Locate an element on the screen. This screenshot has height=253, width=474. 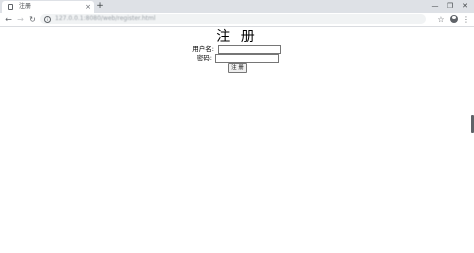
new-tab-button: + is located at coordinates (100, 6).